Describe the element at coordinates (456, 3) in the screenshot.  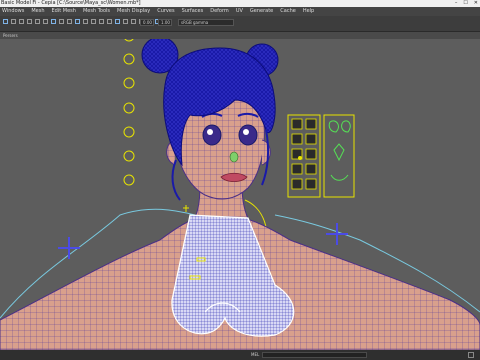
I see `minimize-button: –` at that location.